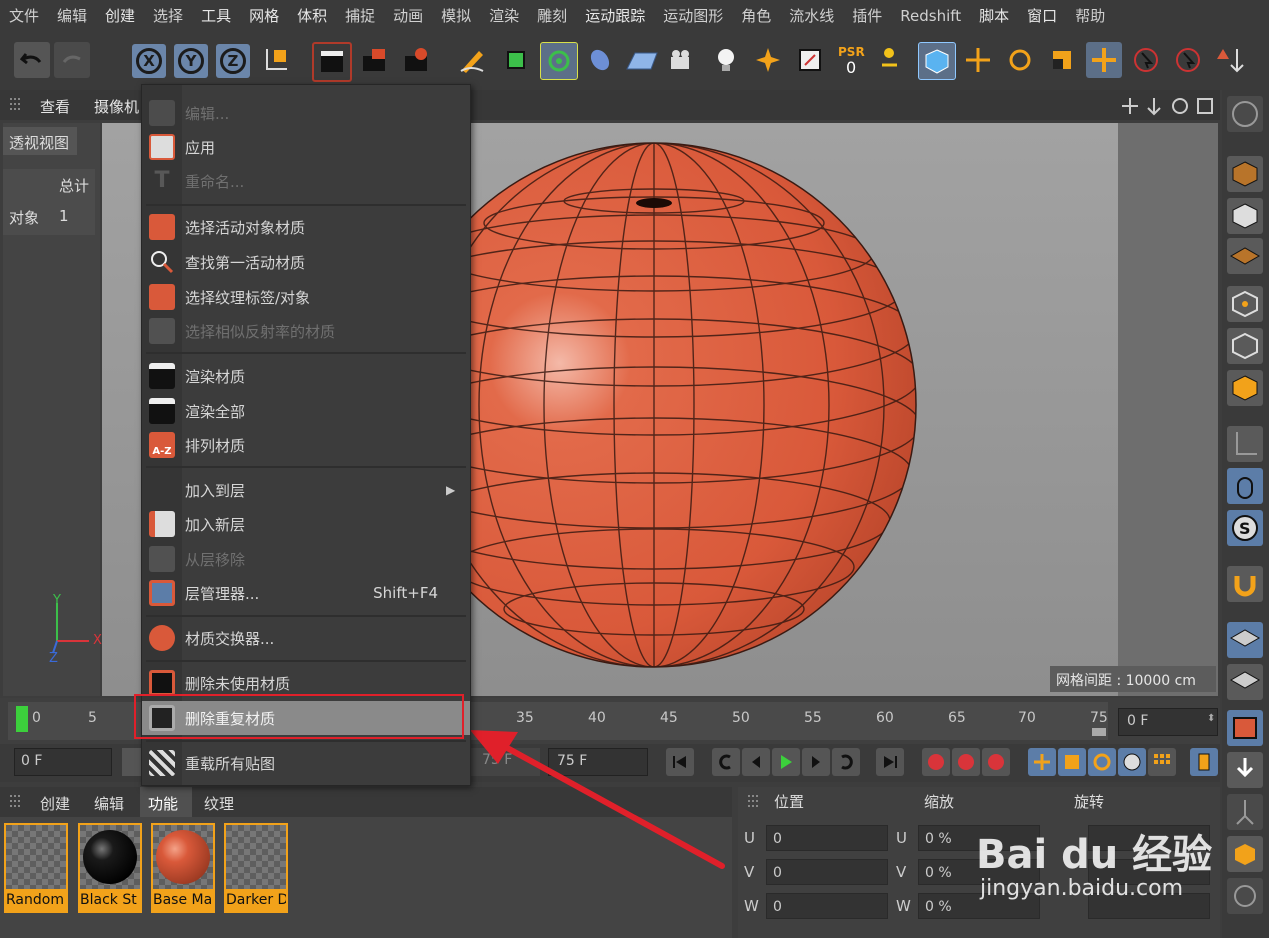 The height and width of the screenshot is (938, 1269). I want to click on scale-tool-button, so click(1062, 60).